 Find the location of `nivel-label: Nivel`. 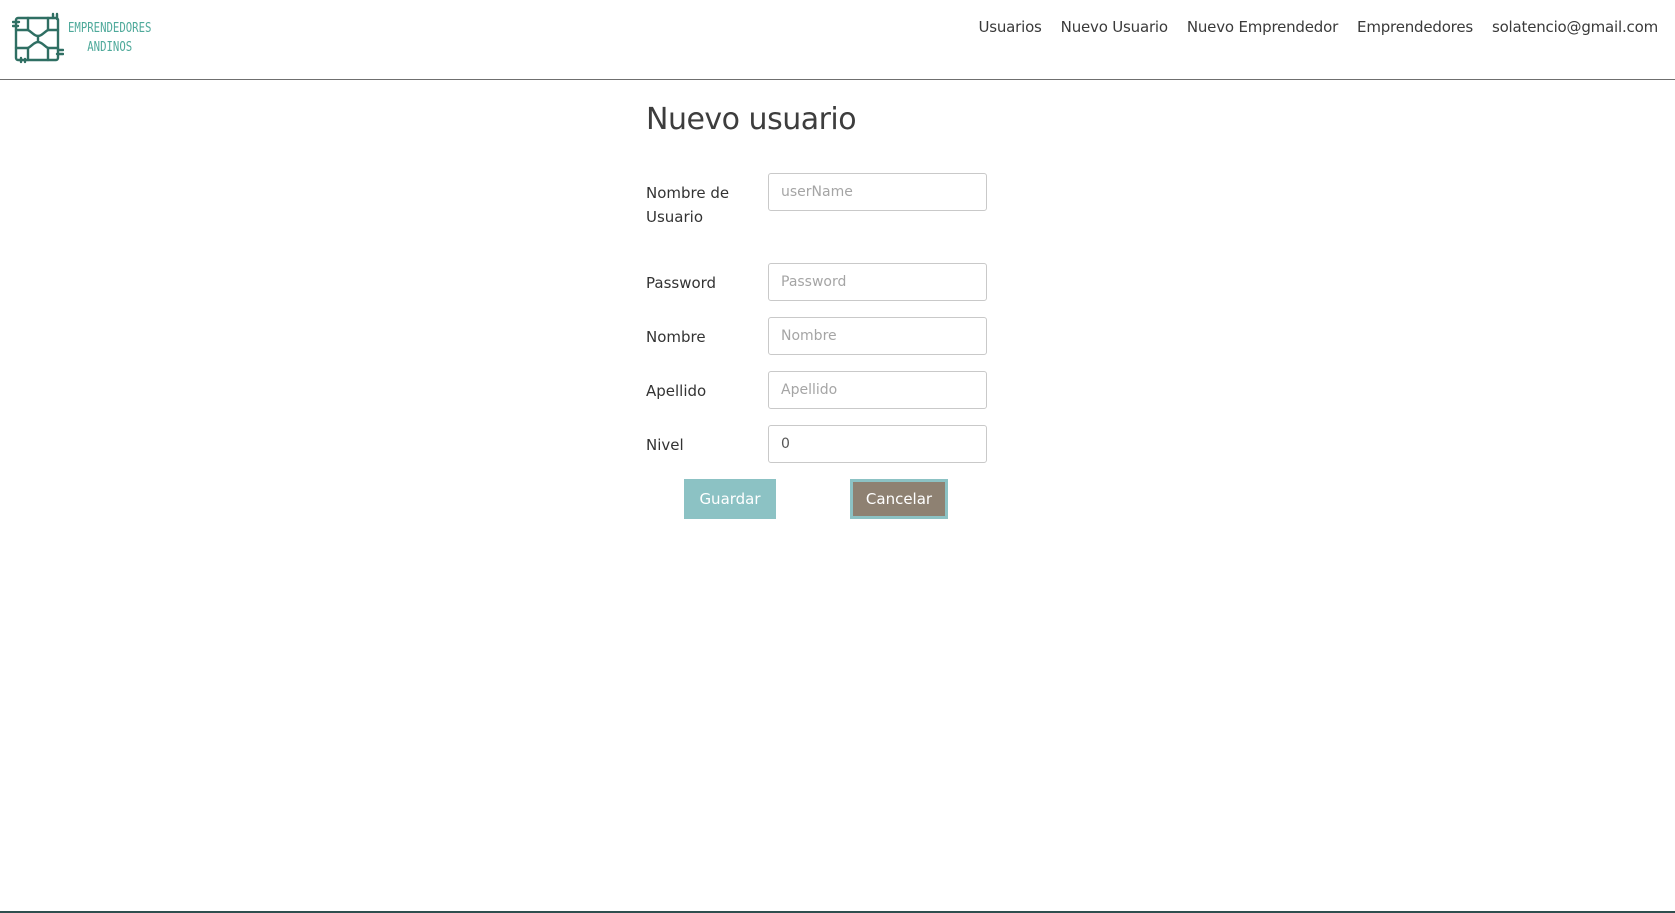

nivel-label: Nivel is located at coordinates (665, 445).